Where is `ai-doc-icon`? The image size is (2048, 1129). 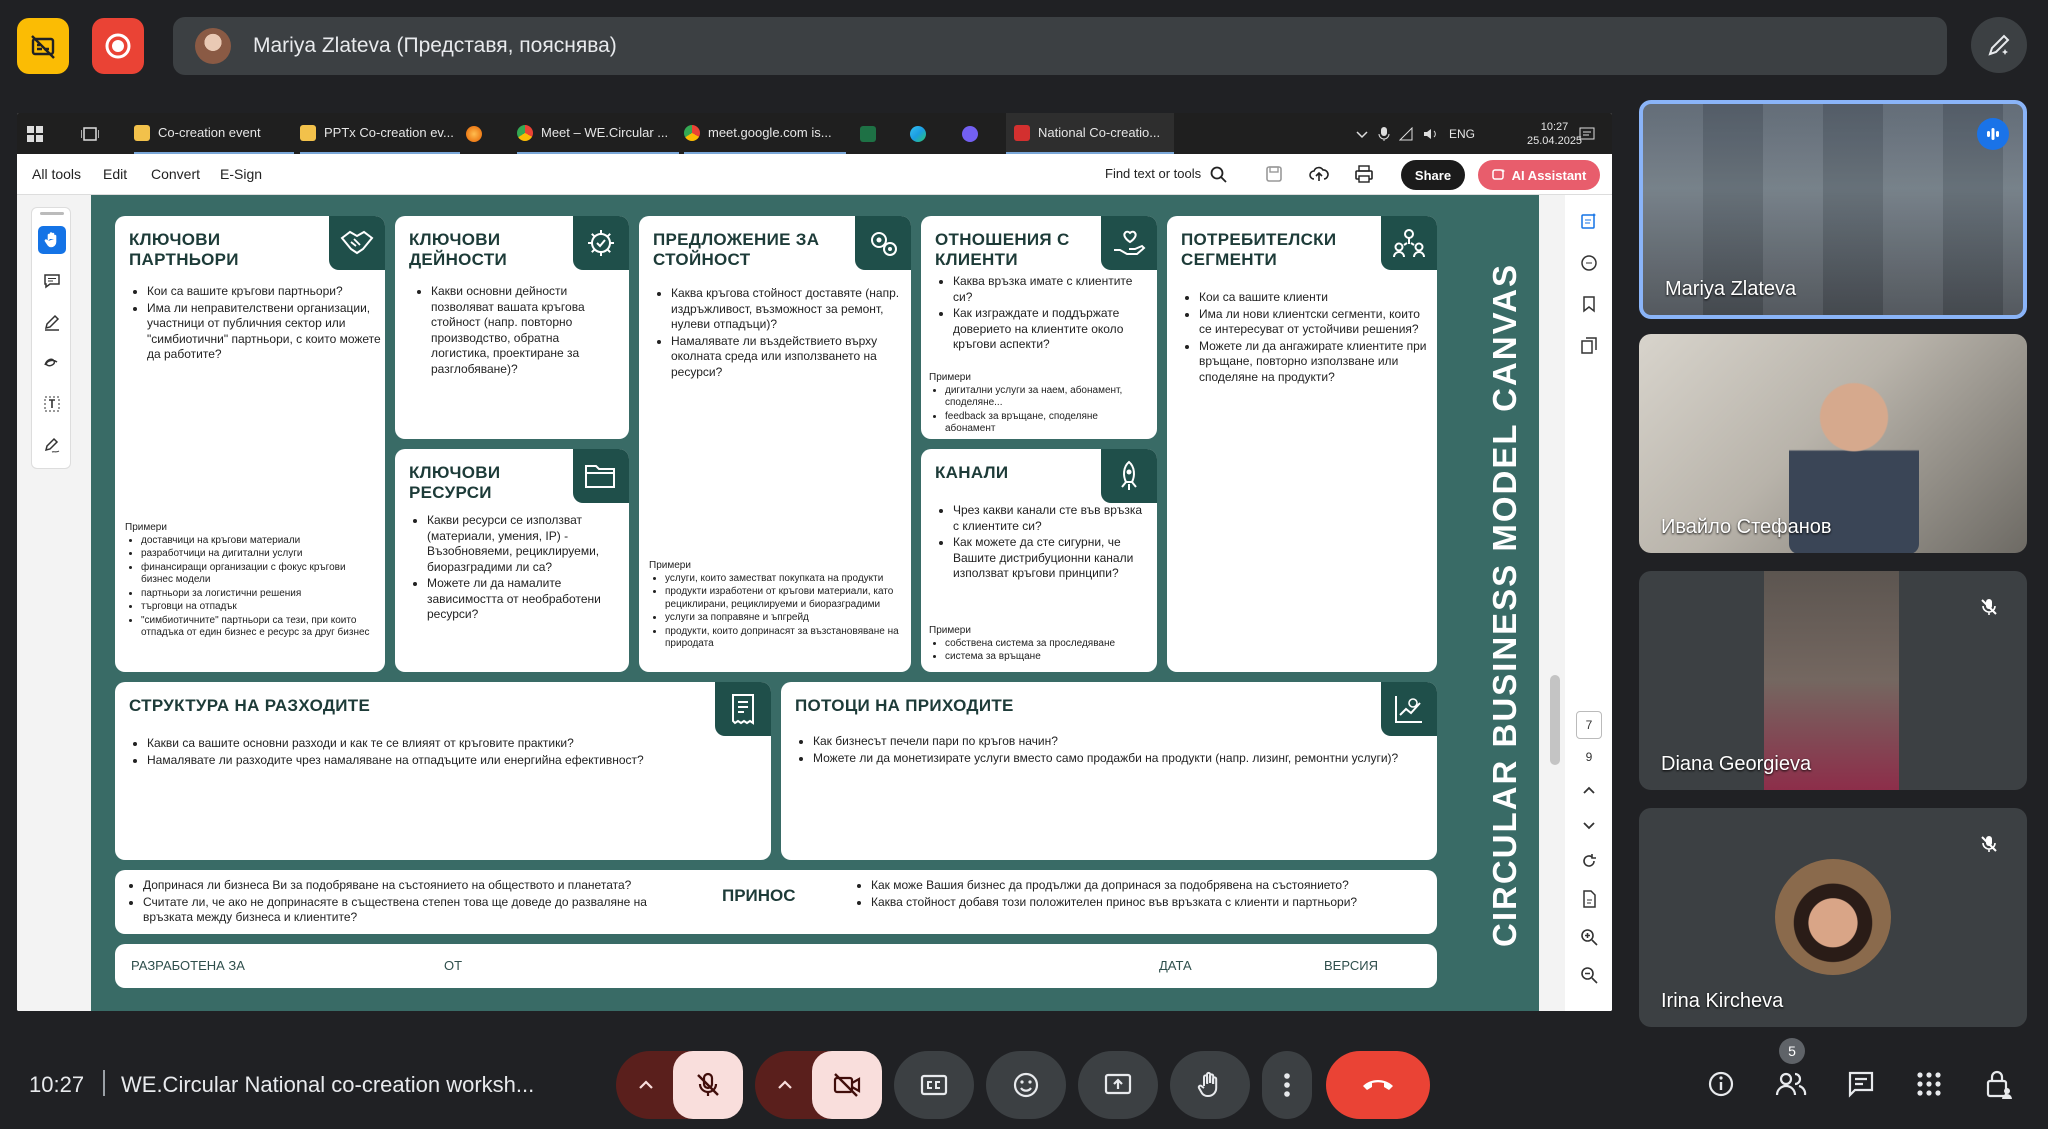
ai-doc-icon is located at coordinates (1588, 221).